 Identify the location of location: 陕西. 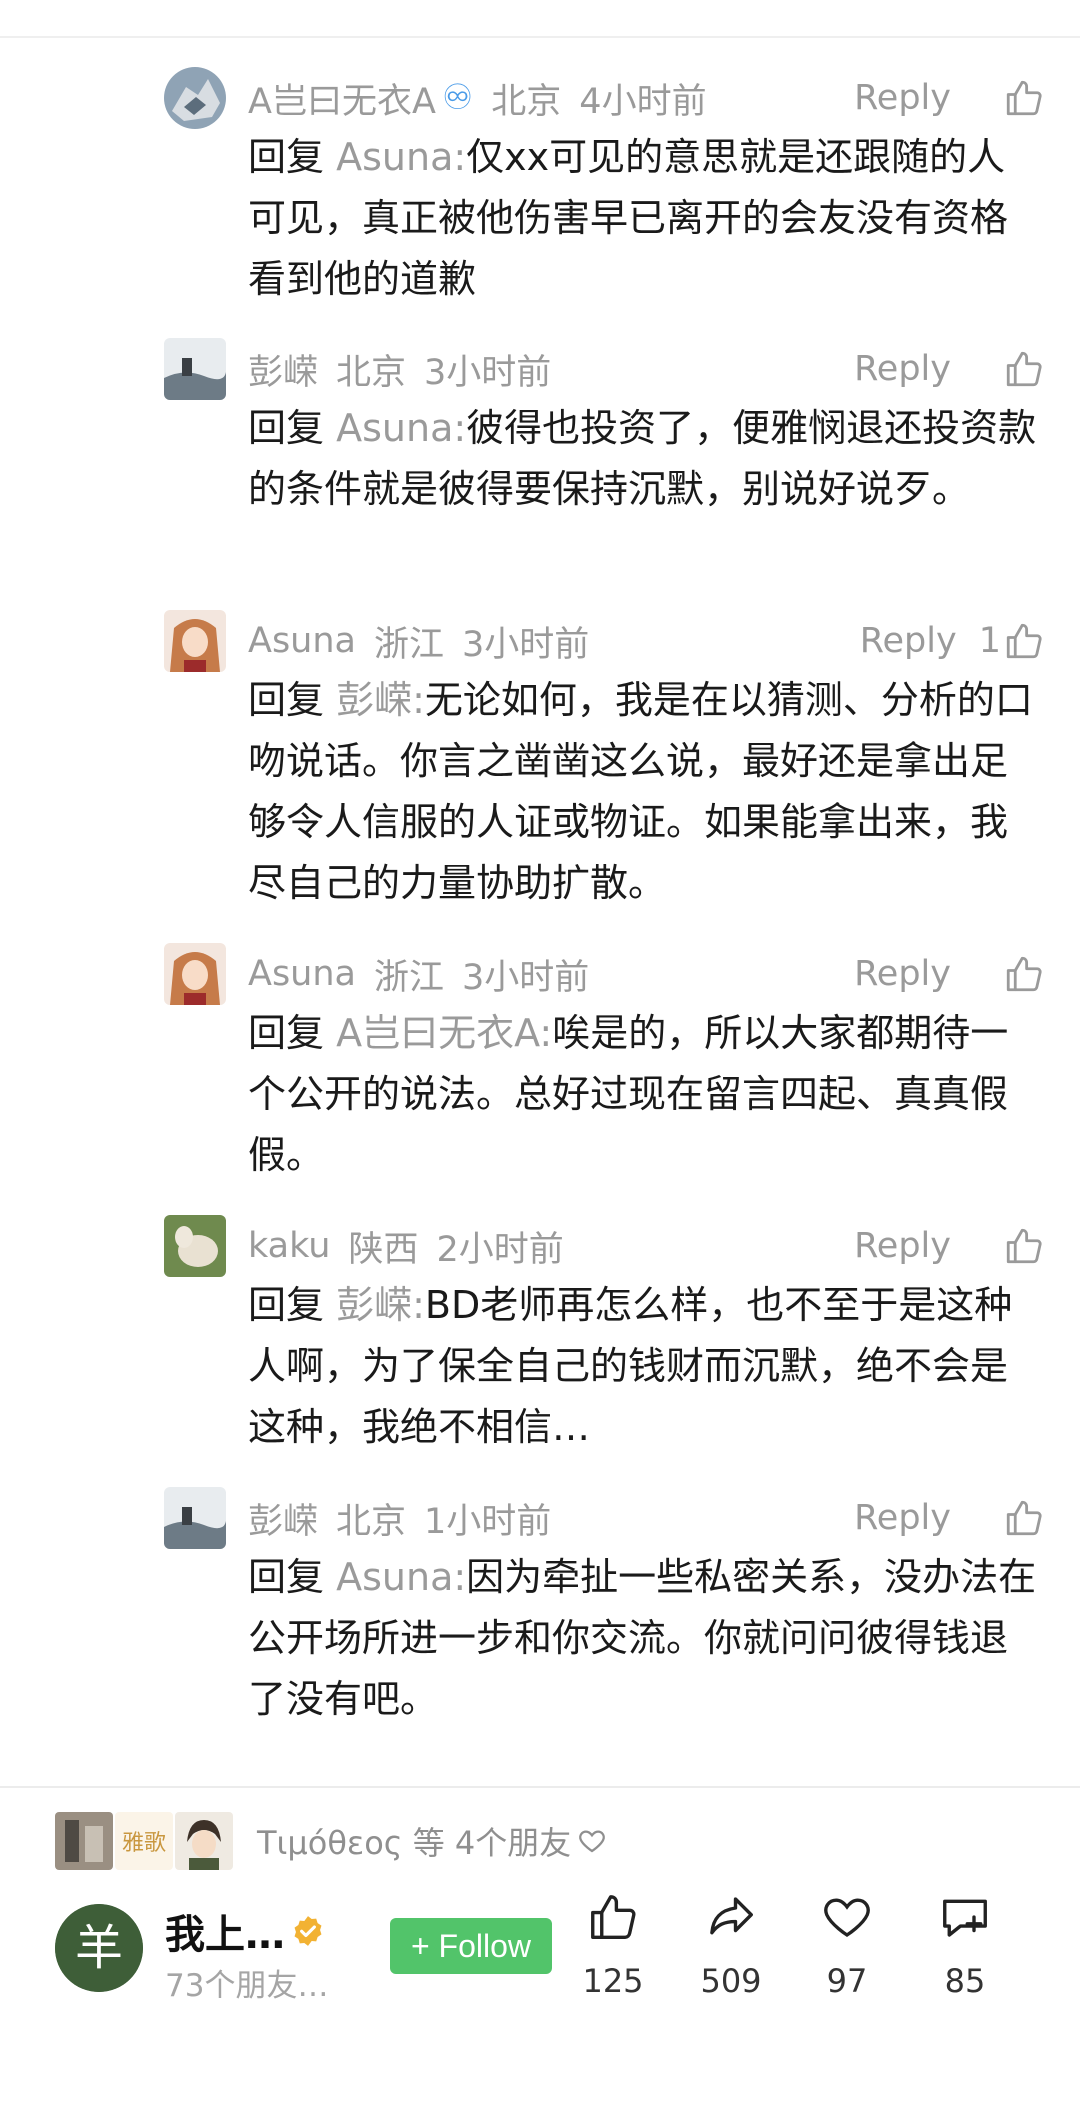
(383, 1249).